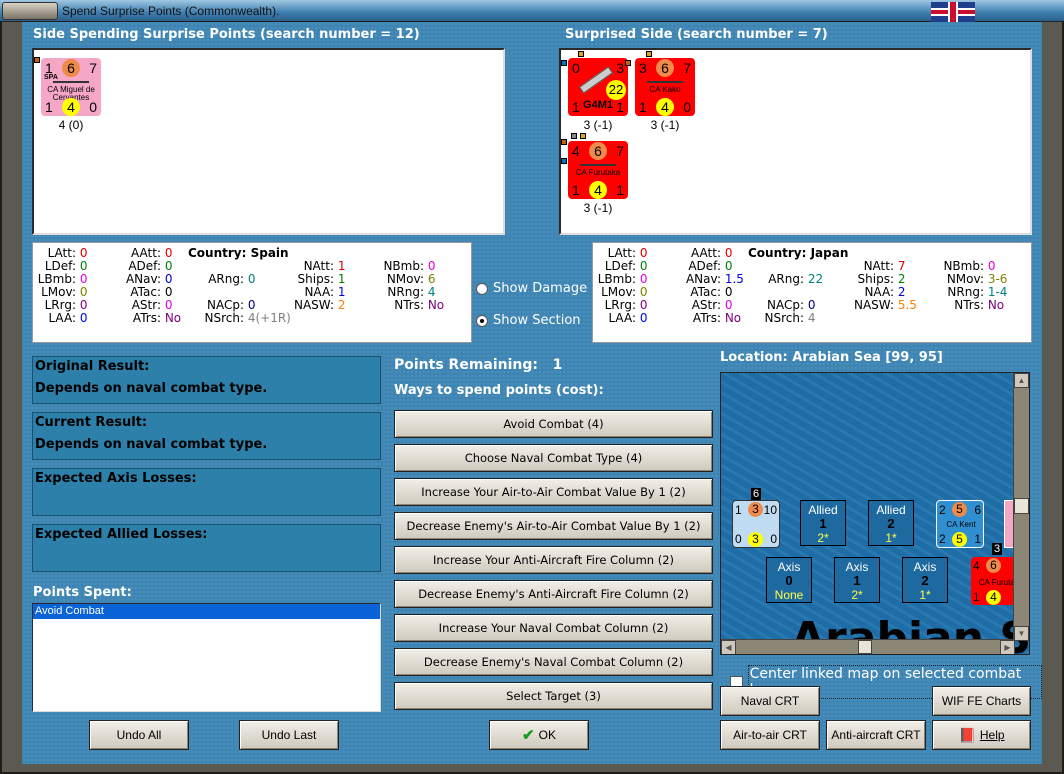 The image size is (1064, 774). What do you see at coordinates (531, 288) in the screenshot?
I see `show-damage-radio: Show Damage` at bounding box center [531, 288].